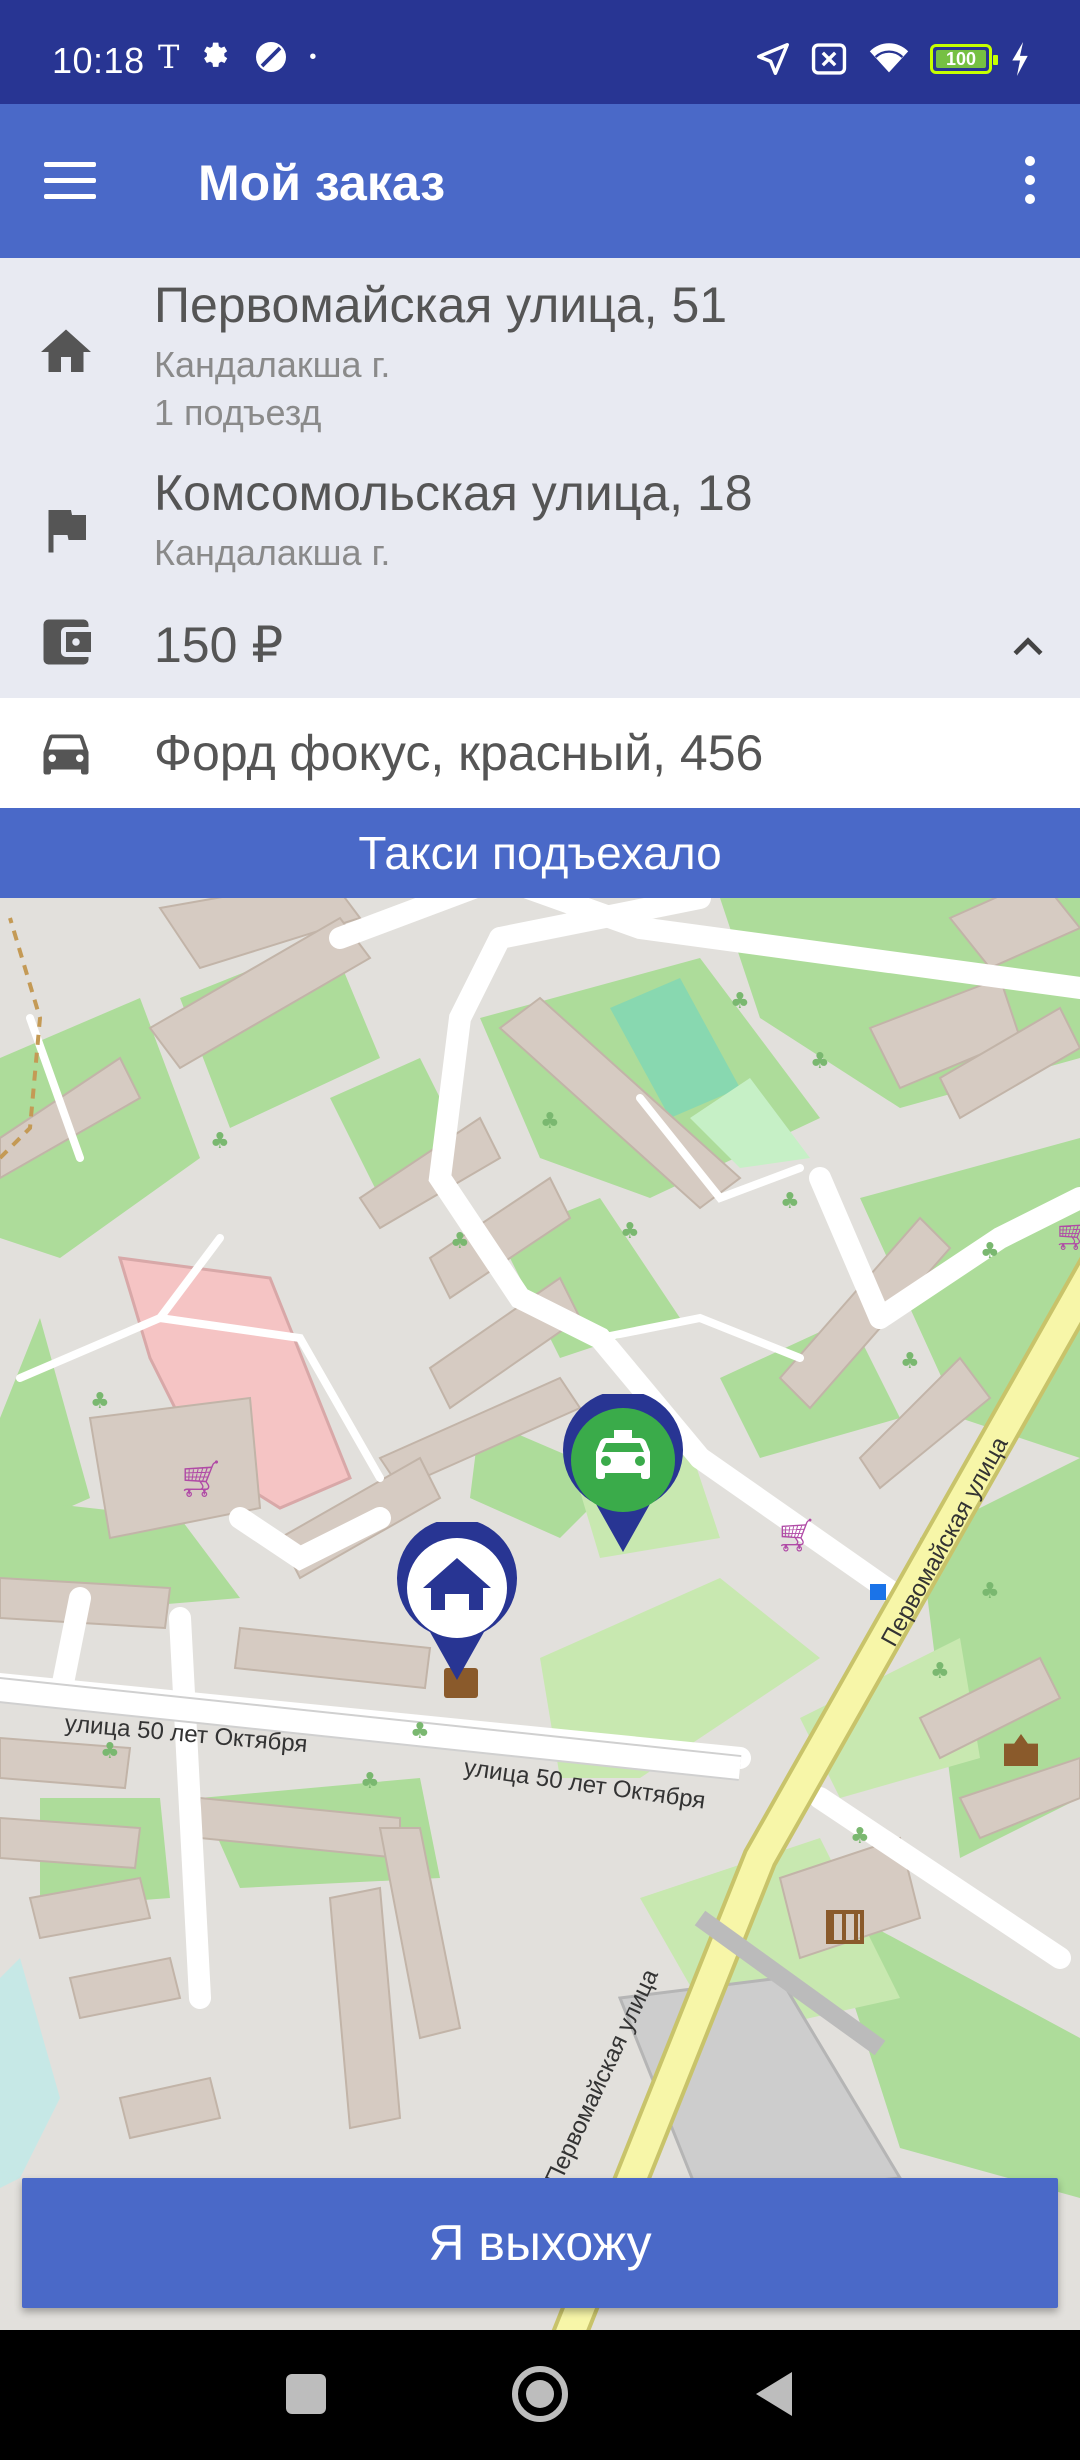  I want to click on bus-stop-icon, so click(878, 1592).